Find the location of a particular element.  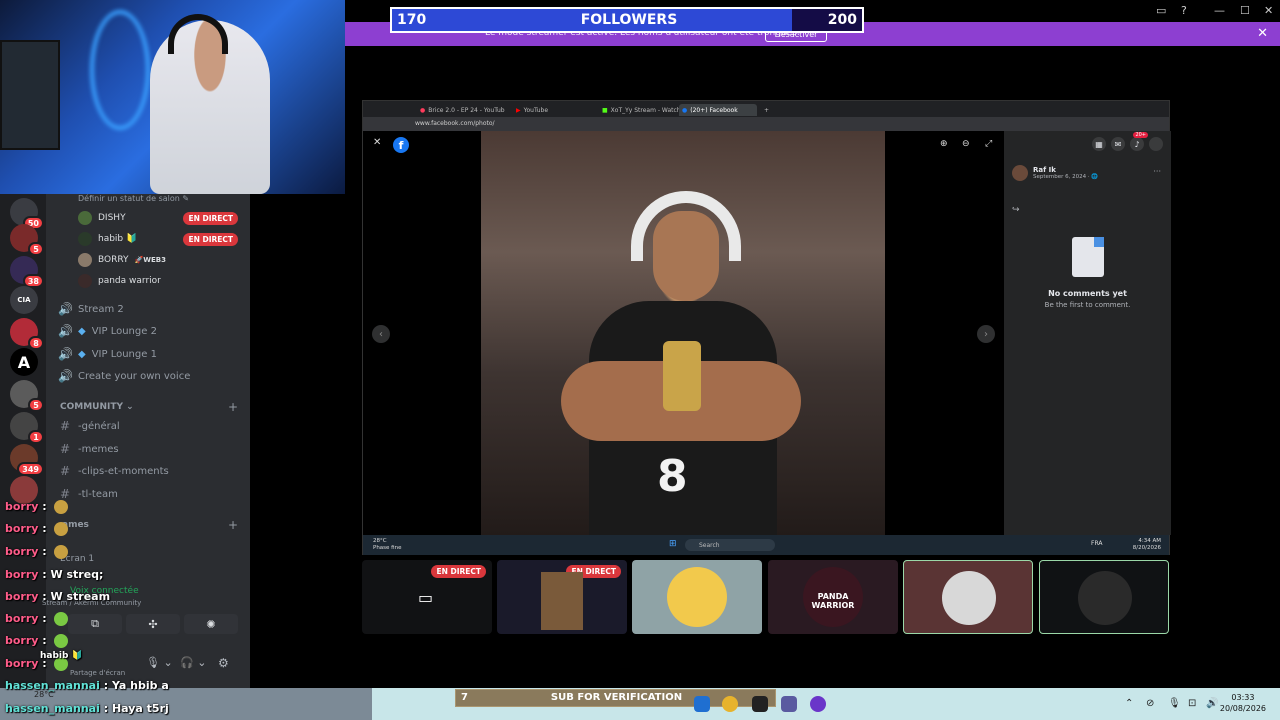

video-button: ⧉ is located at coordinates (95, 624).